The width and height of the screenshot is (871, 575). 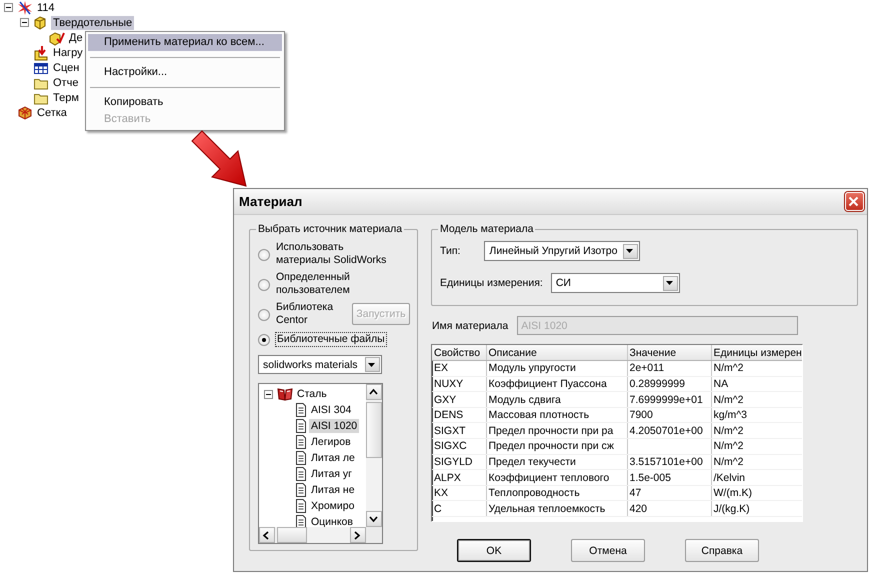 I want to click on table-cell: C, so click(x=459, y=508).